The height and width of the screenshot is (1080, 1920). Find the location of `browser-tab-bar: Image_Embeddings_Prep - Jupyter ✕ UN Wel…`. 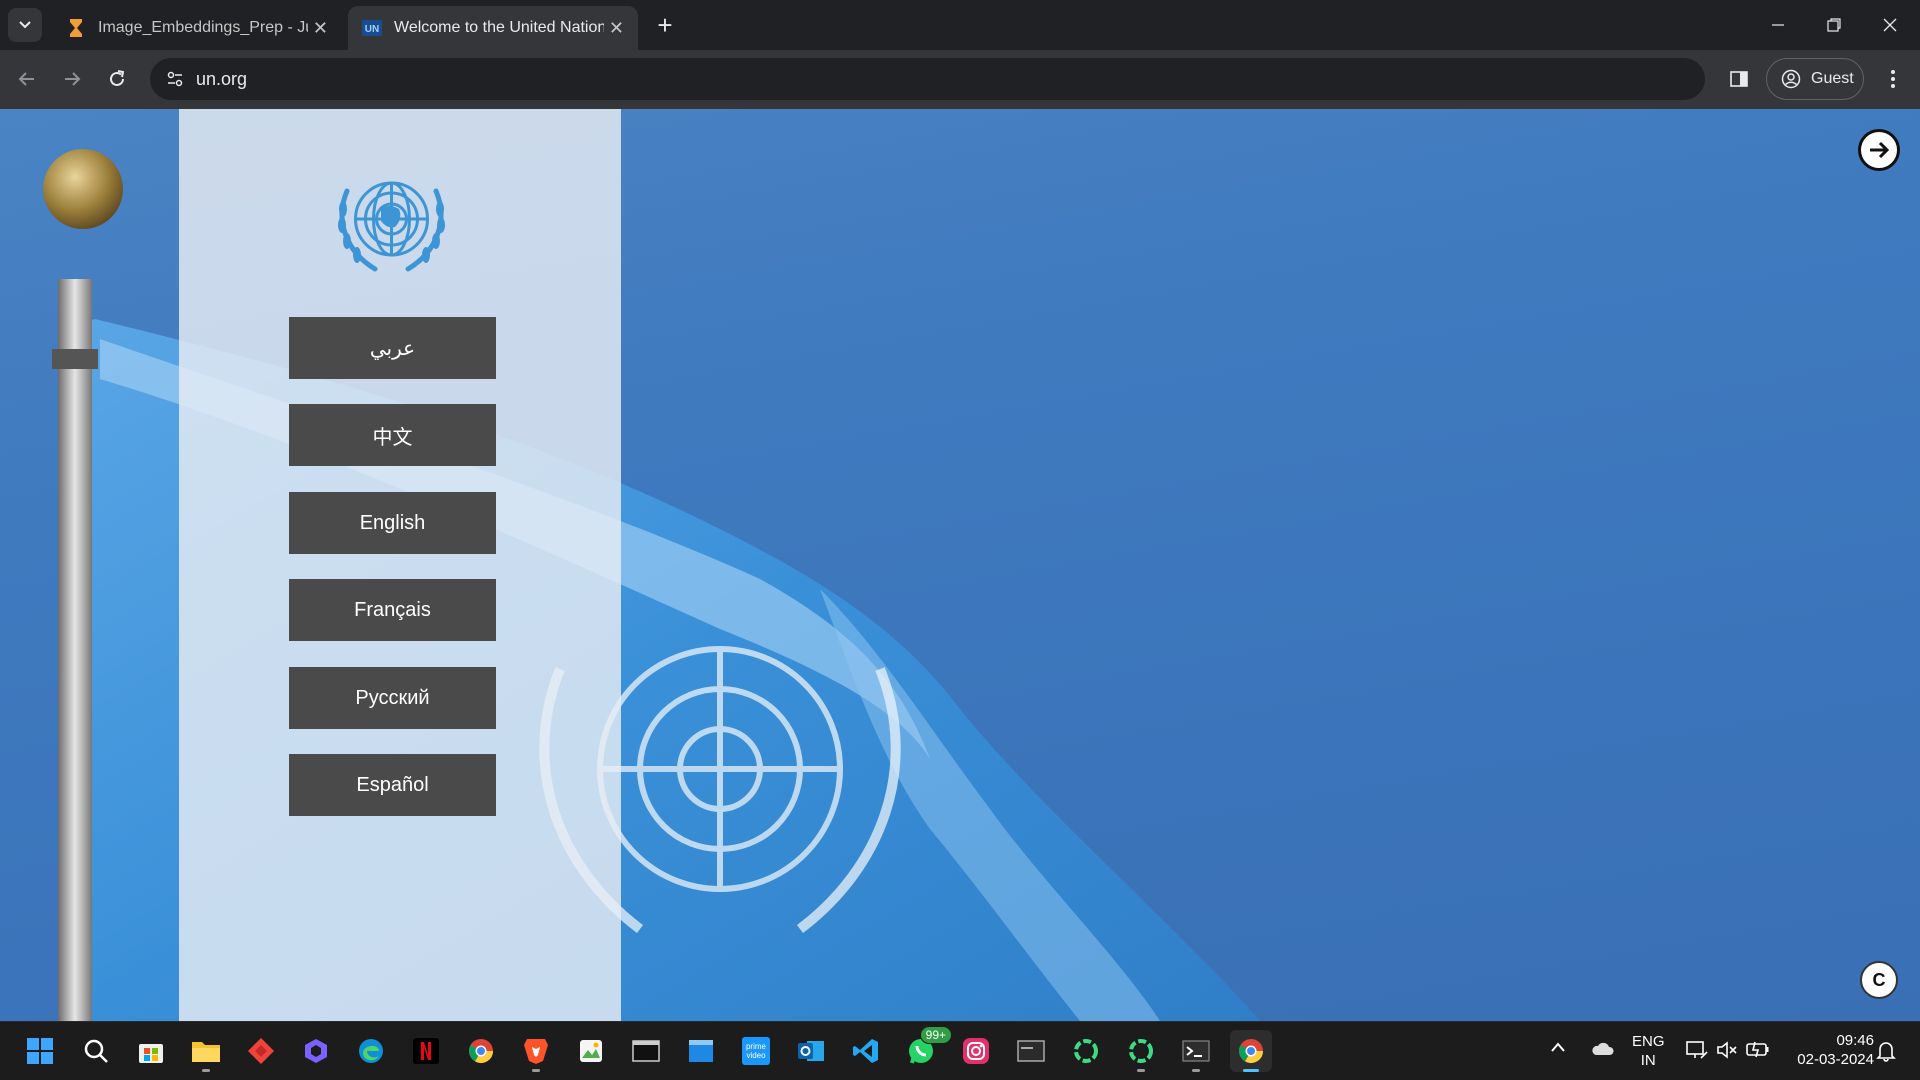

browser-tab-bar: Image_Embeddings_Prep - Jupyter ✕ UN Wel… is located at coordinates (960, 25).